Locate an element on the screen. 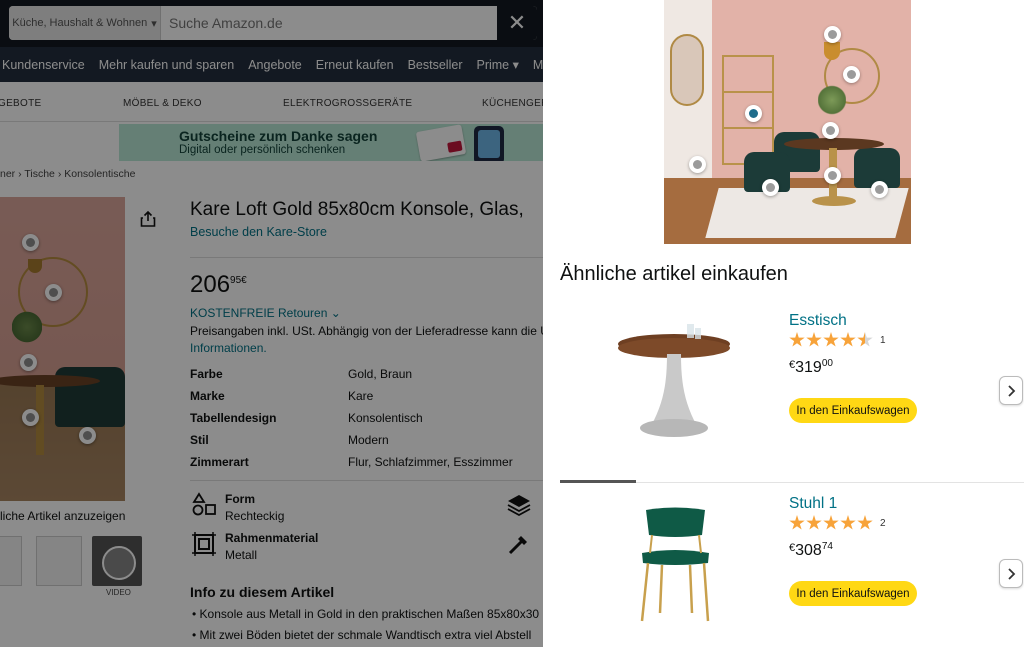 Image resolution: width=1024 pixels, height=647 pixels. price-main: 319 is located at coordinates (808, 367).